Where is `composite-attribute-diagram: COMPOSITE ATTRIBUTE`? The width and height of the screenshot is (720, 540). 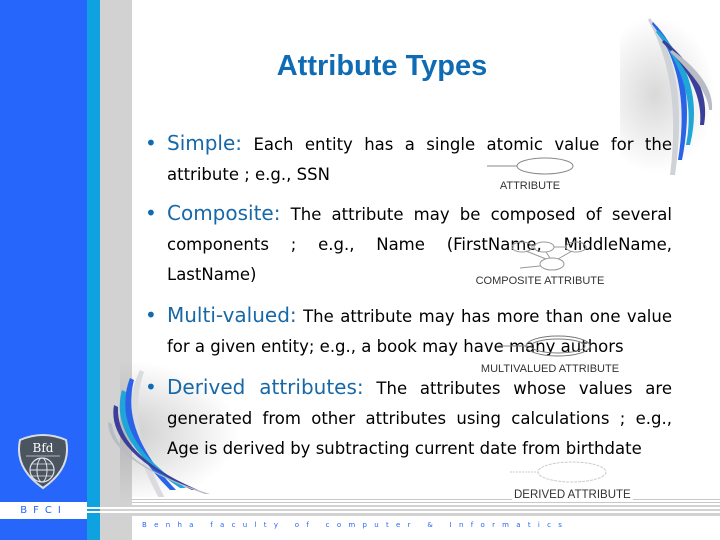 composite-attribute-diagram: COMPOSITE ATTRIBUTE is located at coordinates (540, 265).